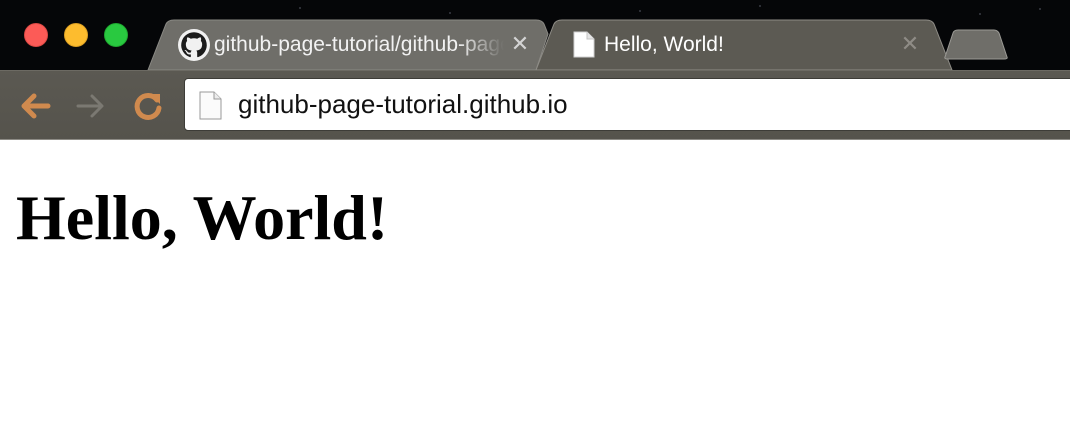  I want to click on tab-title-active: Hello, World!, so click(749, 45).